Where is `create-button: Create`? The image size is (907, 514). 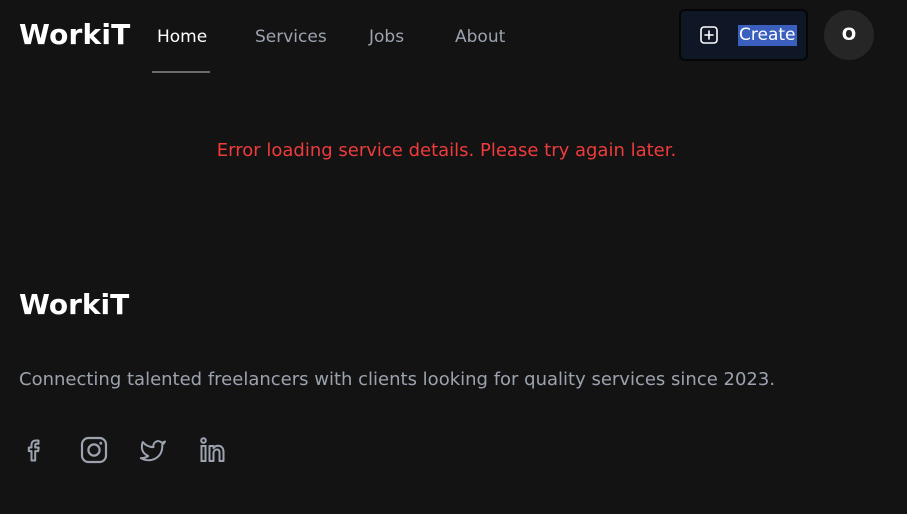 create-button: Create is located at coordinates (743, 35).